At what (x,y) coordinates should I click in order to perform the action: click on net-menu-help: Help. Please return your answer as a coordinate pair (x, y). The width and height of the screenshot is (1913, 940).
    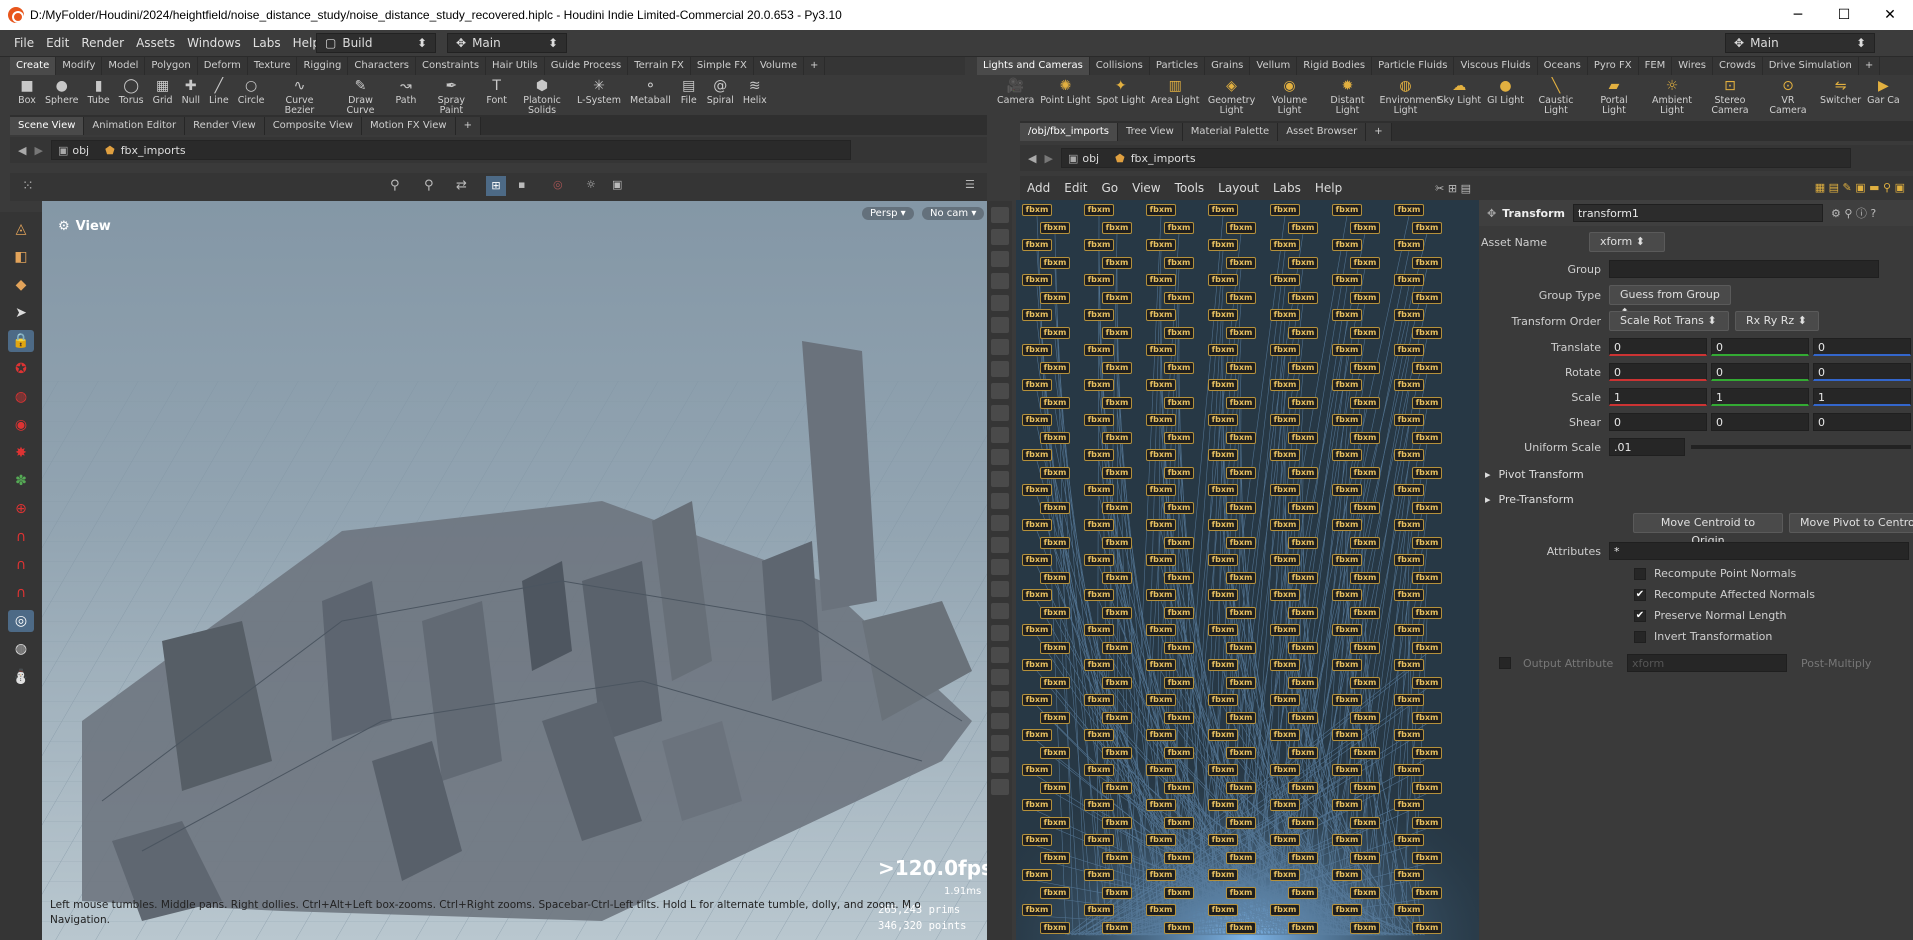
    Looking at the image, I should click on (1328, 188).